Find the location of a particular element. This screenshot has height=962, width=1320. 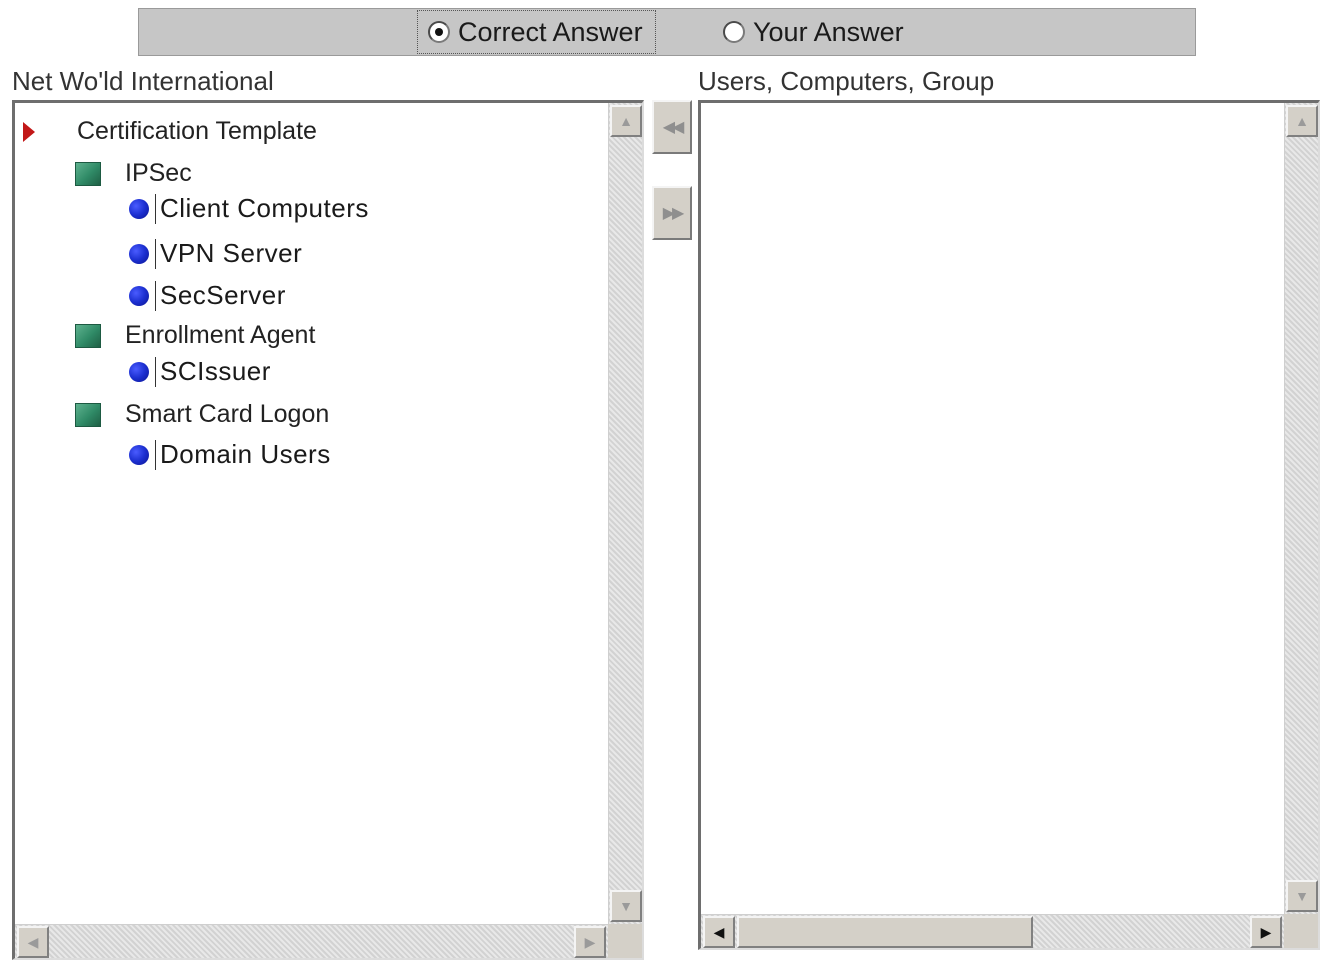

right-panel-heading: Users, Computers, Group is located at coordinates (846, 81).